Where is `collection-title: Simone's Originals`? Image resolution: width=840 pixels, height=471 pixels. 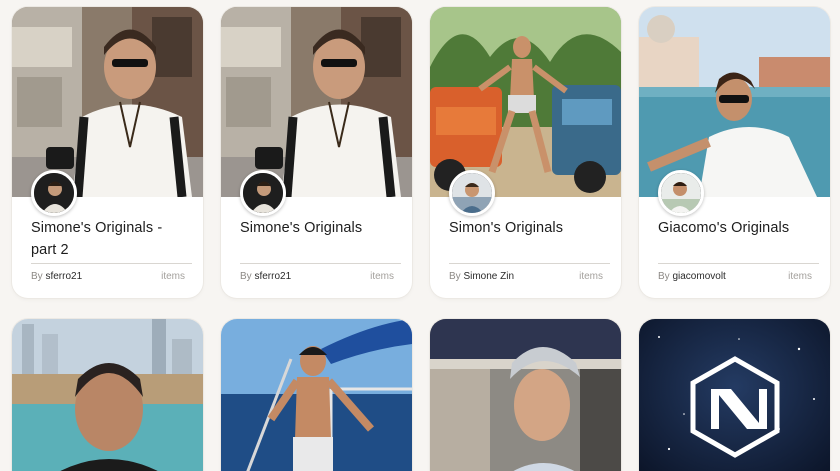
collection-title: Simone's Originals is located at coordinates (320, 228).